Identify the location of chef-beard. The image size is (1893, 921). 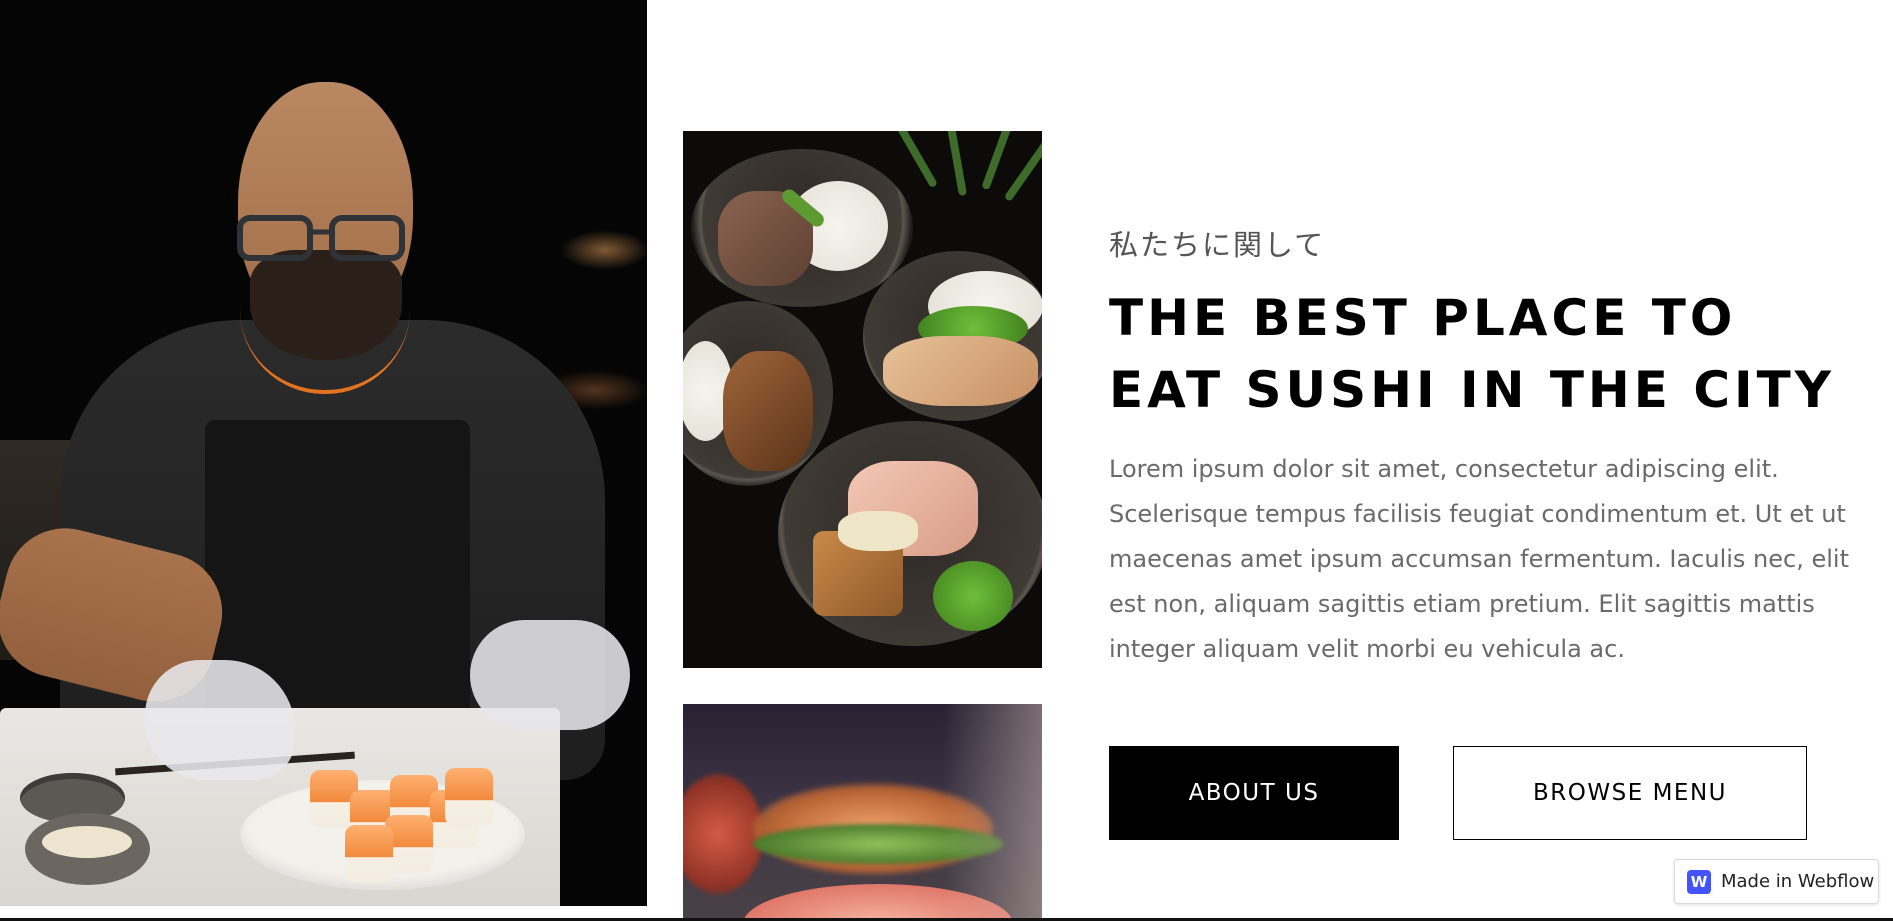
(326, 305).